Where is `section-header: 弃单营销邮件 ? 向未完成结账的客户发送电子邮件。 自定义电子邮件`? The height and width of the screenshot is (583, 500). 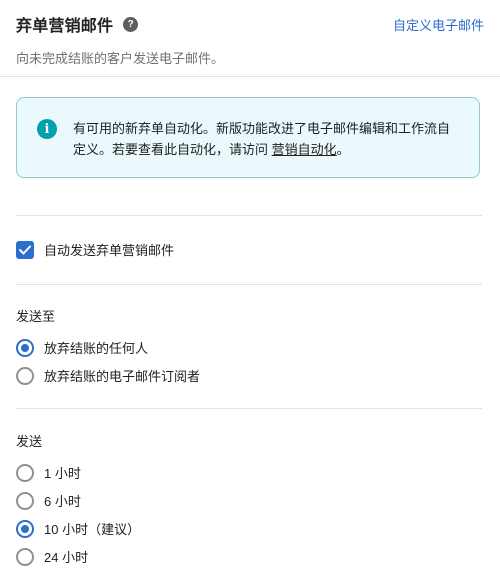
section-header: 弃单营销邮件 ? 向未完成结账的客户发送电子邮件。 自定义电子邮件 is located at coordinates (250, 39).